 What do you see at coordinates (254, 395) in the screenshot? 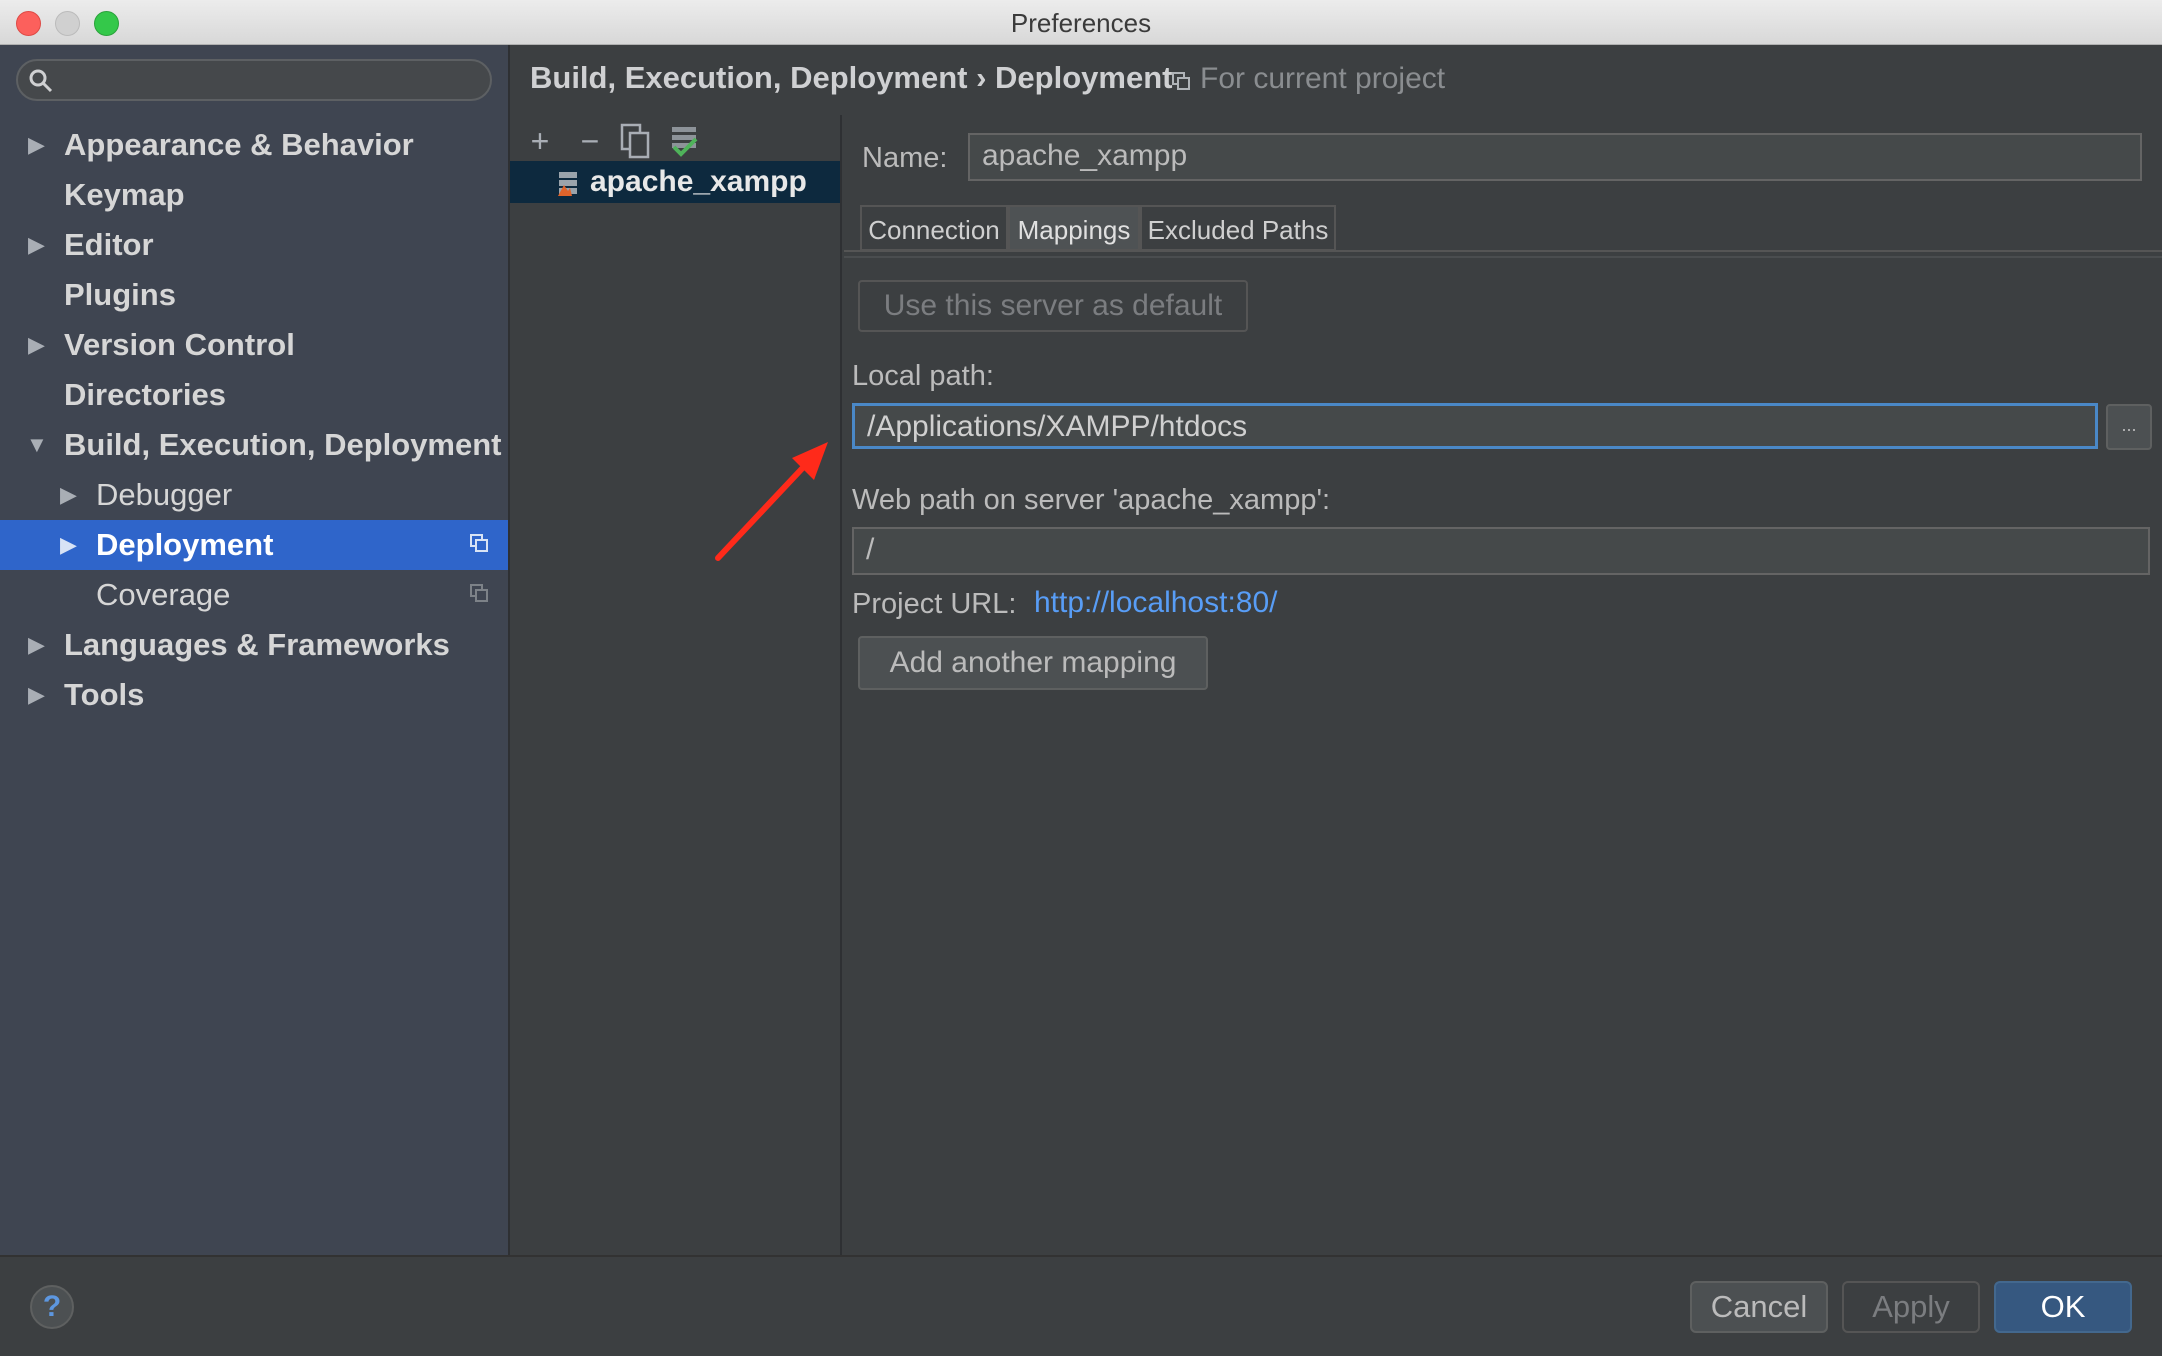
I see `sidebar-item-directories: Directories` at bounding box center [254, 395].